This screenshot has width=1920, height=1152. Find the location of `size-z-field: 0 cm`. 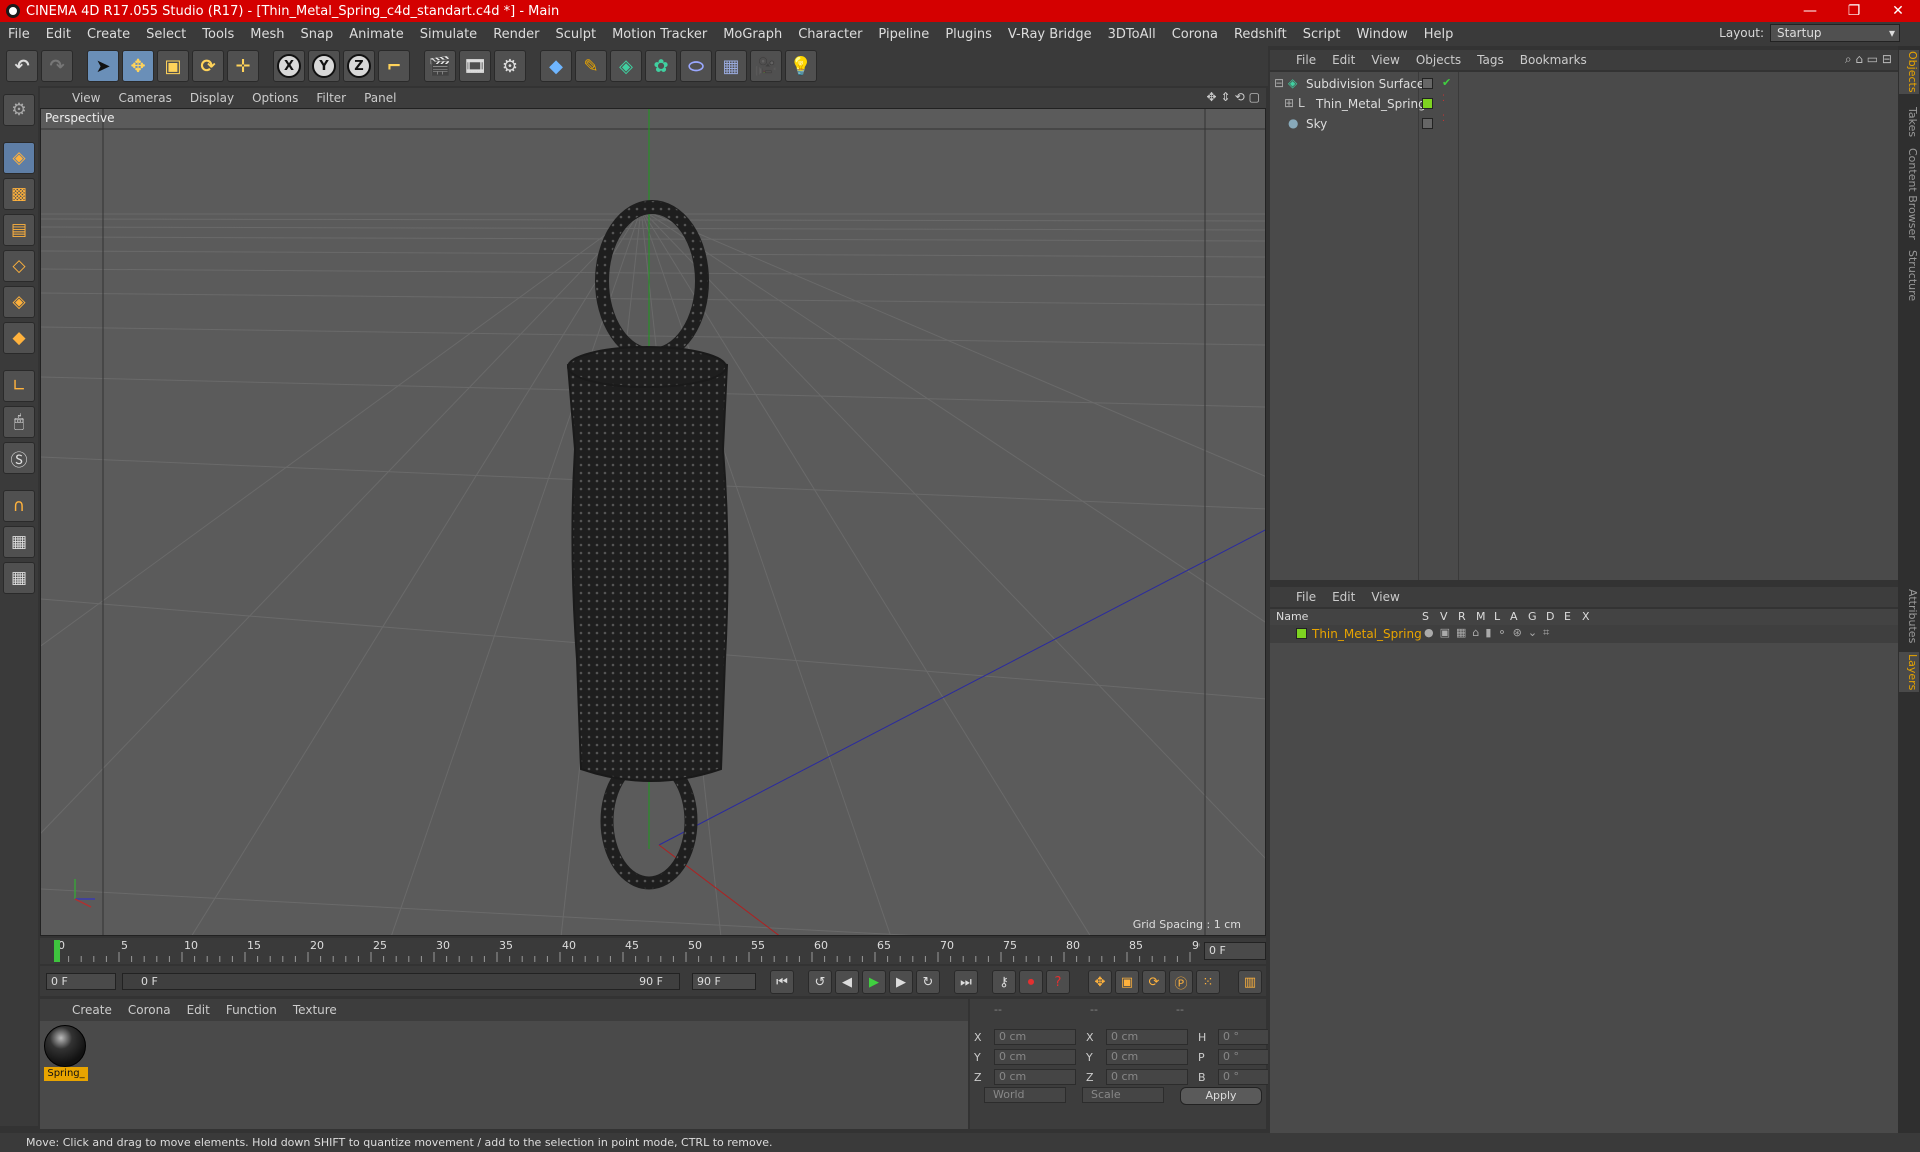

size-z-field: 0 cm is located at coordinates (1147, 1077).